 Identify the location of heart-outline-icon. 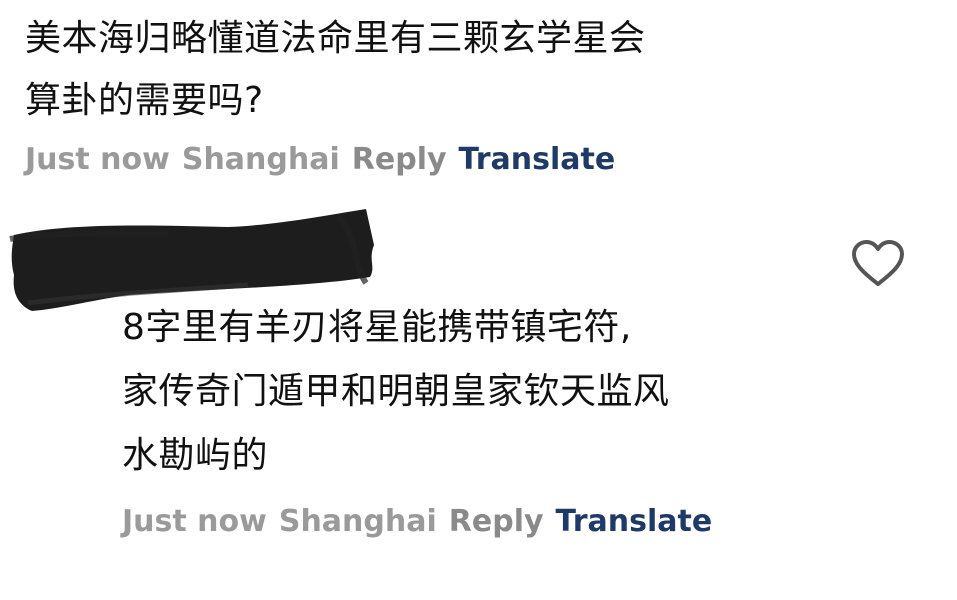
(878, 263).